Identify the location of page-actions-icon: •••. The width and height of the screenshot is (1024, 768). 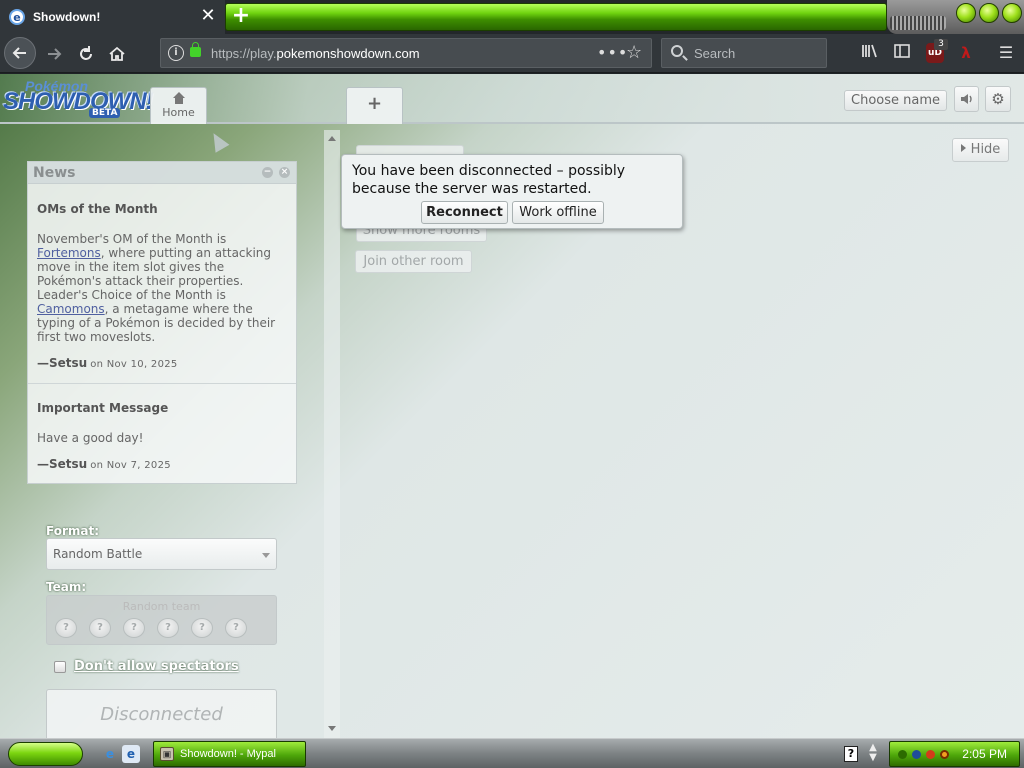
(612, 52).